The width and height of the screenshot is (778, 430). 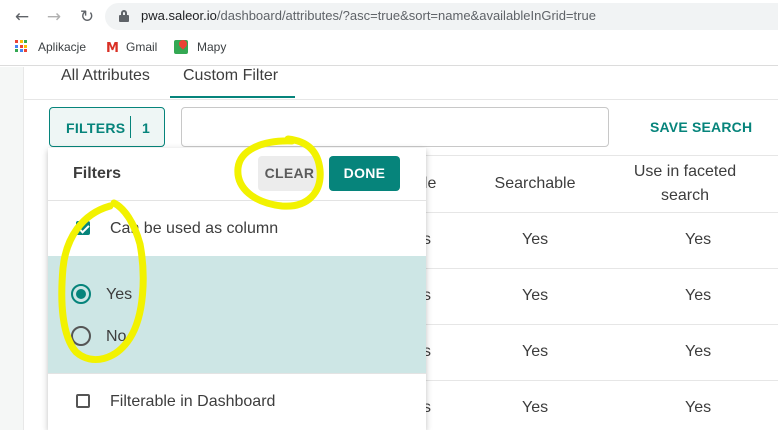 I want to click on done-button: DONE, so click(x=364, y=173).